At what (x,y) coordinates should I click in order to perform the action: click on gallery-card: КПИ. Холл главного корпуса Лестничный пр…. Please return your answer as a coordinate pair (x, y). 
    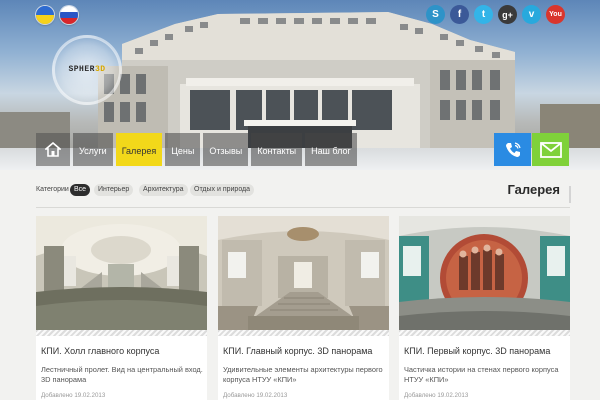
    Looking at the image, I should click on (121, 308).